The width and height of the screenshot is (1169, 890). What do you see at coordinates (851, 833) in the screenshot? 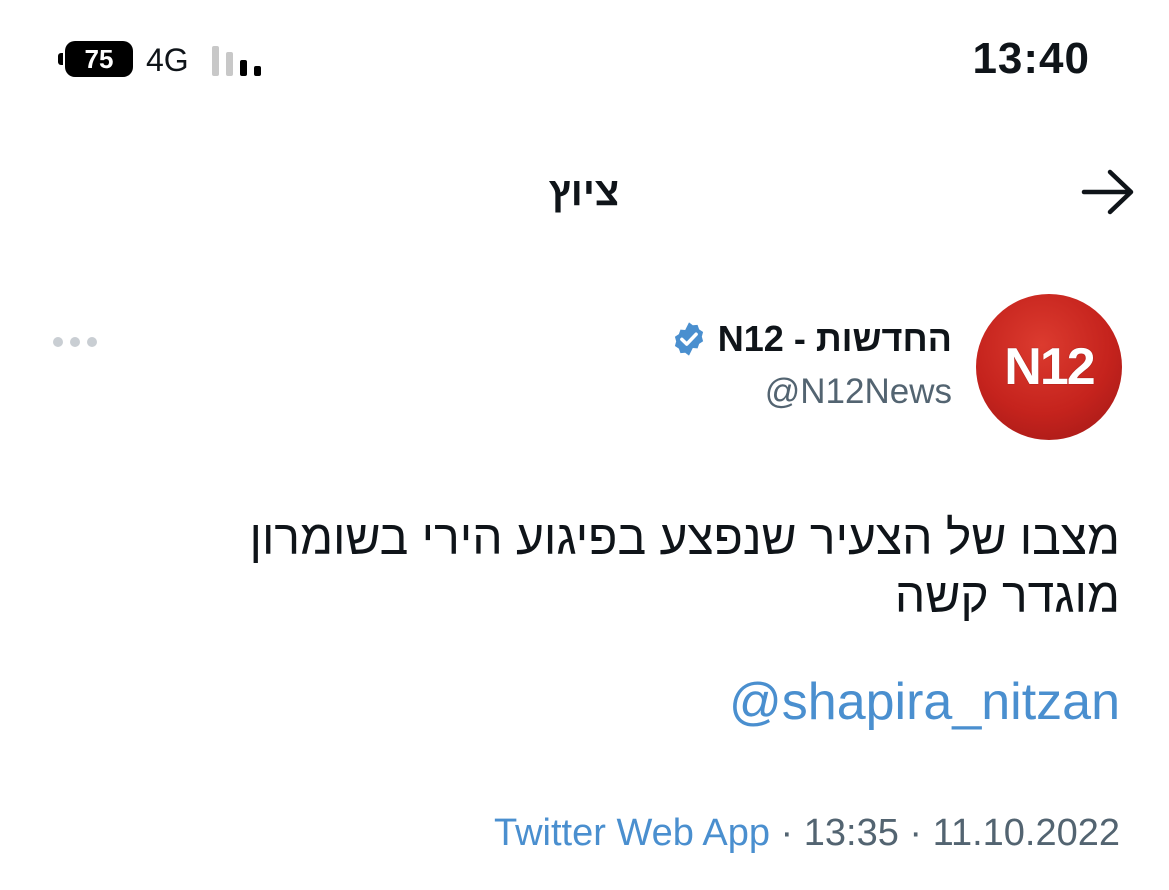
I see `tweet-time: 13:35` at bounding box center [851, 833].